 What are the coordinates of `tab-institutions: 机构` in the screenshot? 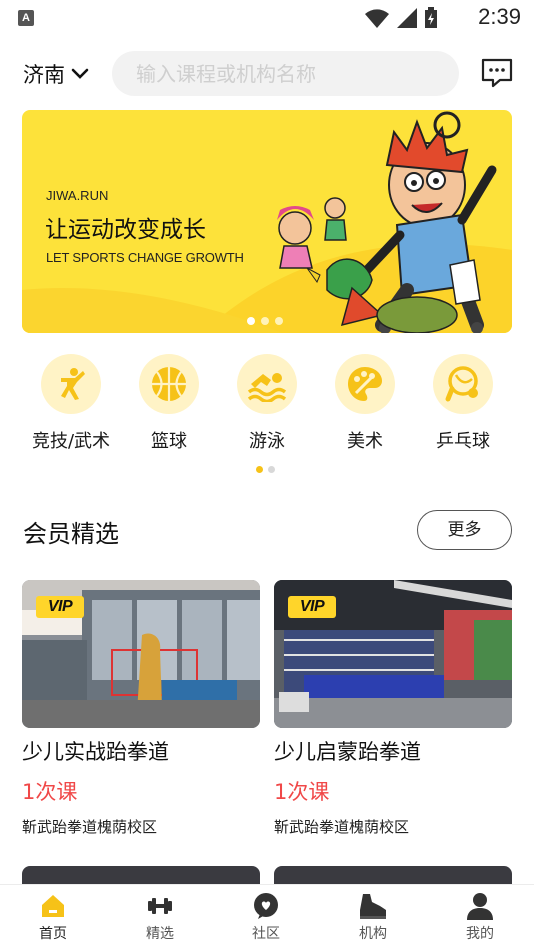 It's located at (373, 917).